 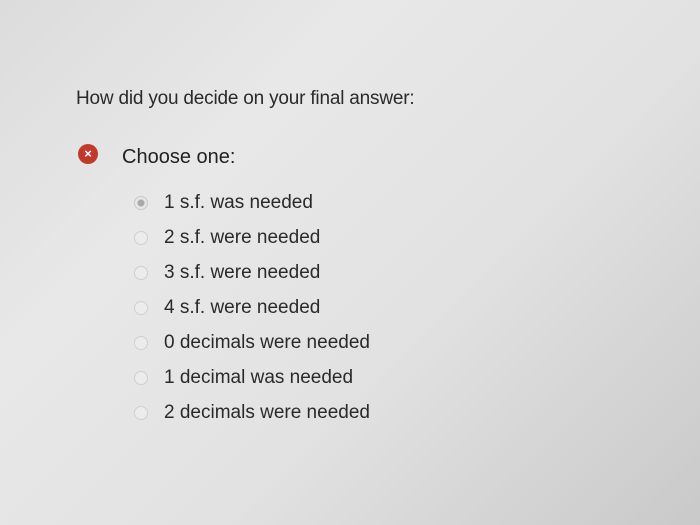 I want to click on choose-one-label: Choose one:, so click(x=179, y=157).